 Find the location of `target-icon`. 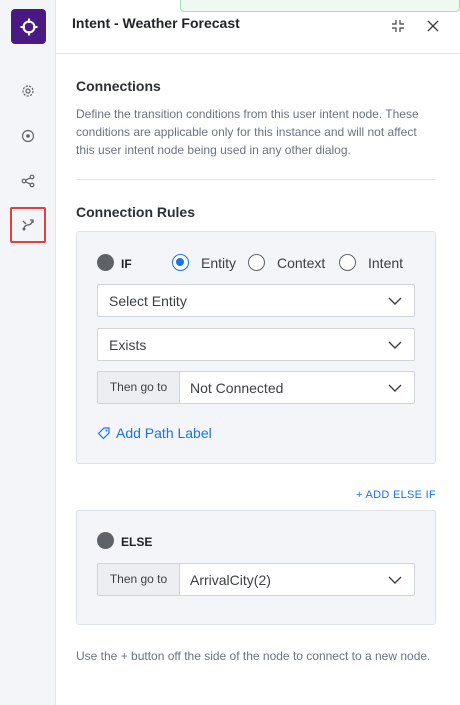

target-icon is located at coordinates (28, 136).